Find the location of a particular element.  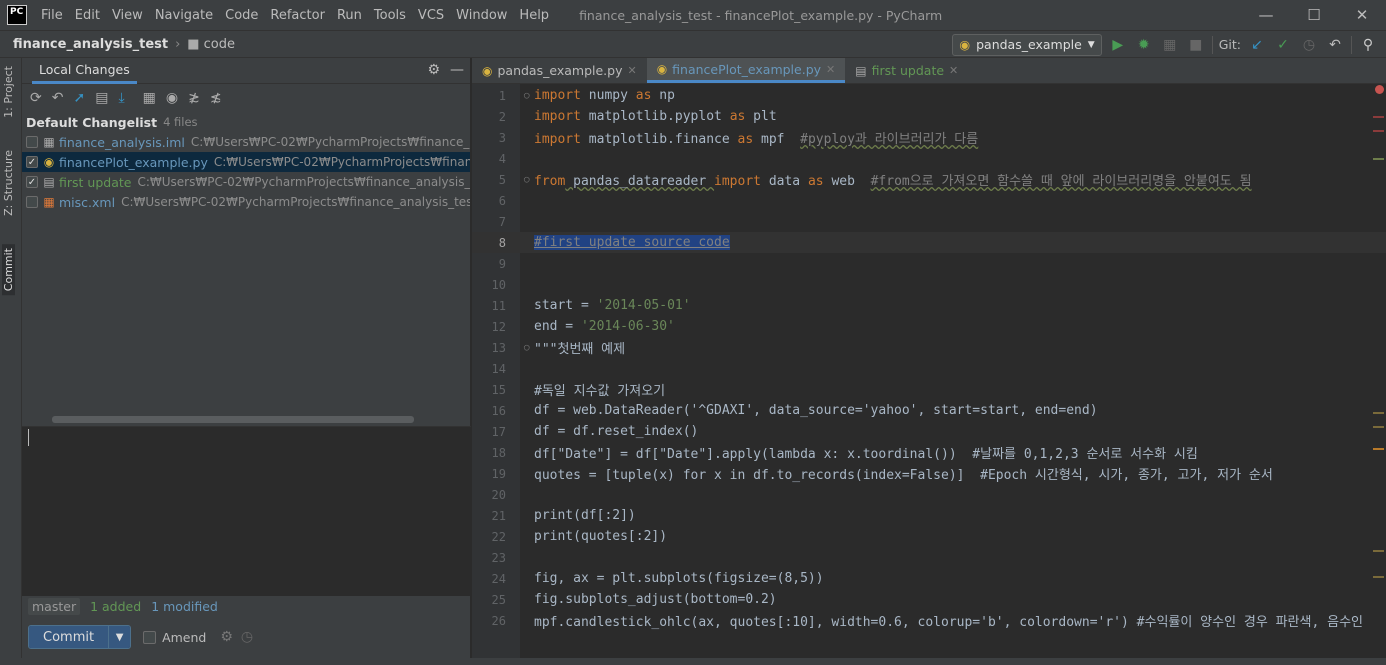

minimize-icon: — is located at coordinates (457, 70).